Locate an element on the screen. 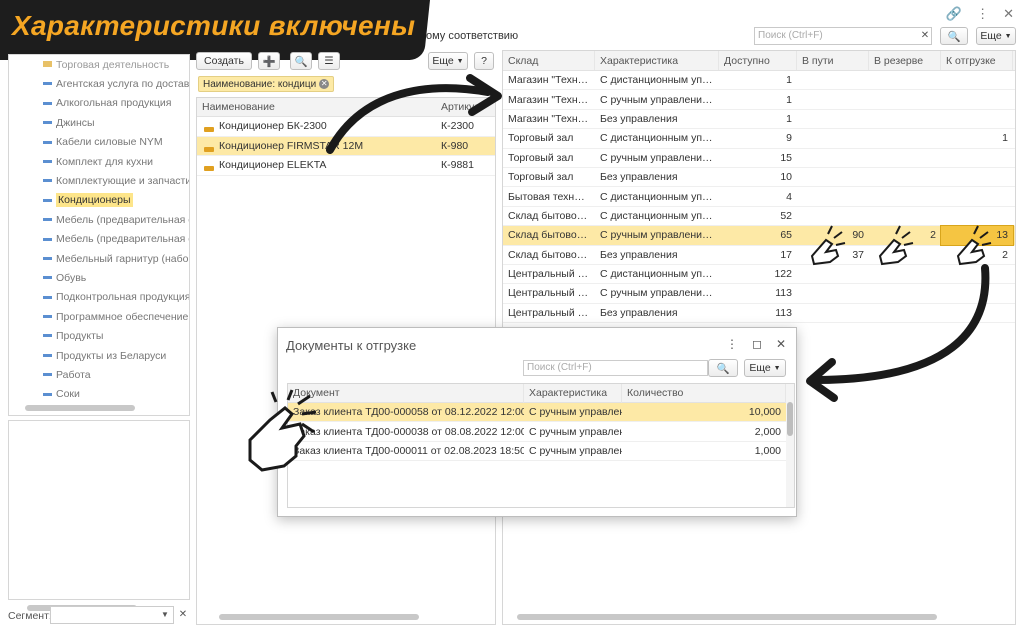  help-button: ? is located at coordinates (484, 61).